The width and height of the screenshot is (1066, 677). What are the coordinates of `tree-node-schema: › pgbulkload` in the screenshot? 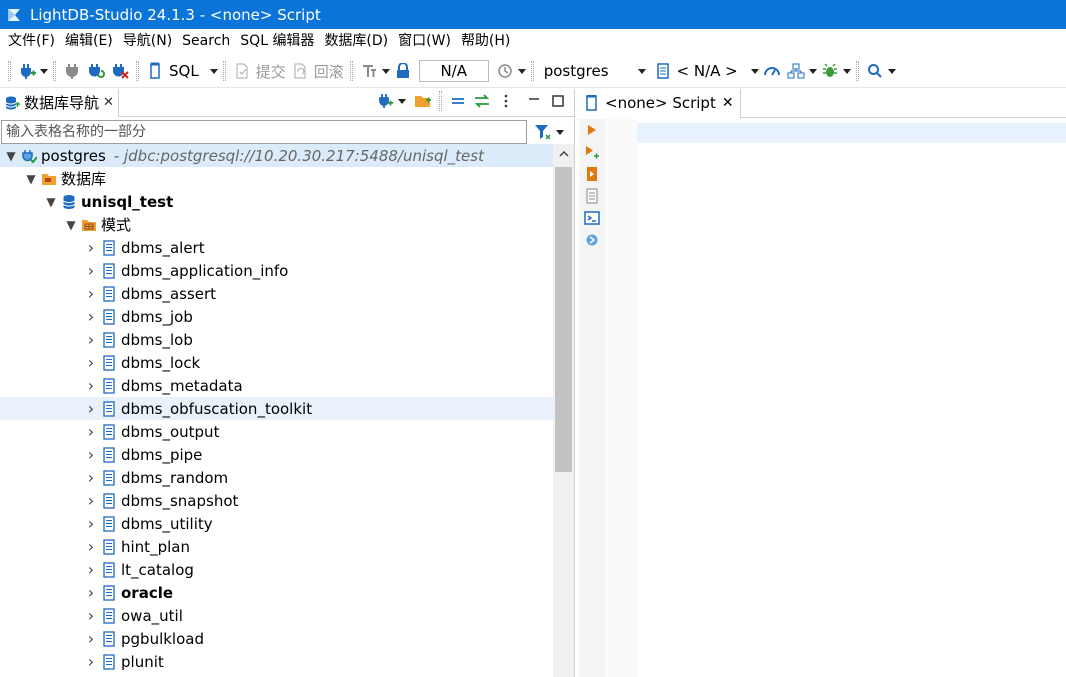 It's located at (276, 638).